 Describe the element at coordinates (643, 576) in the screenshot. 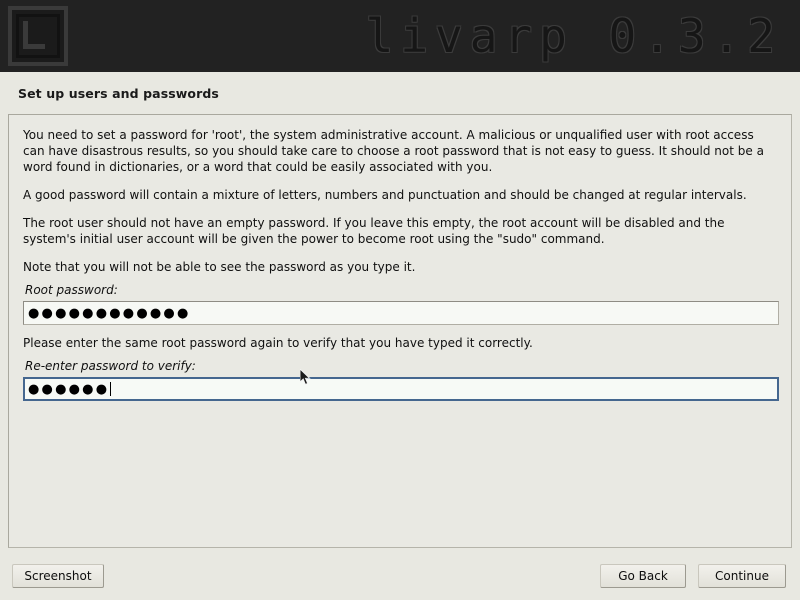

I see `go-back-button: Go Back` at that location.